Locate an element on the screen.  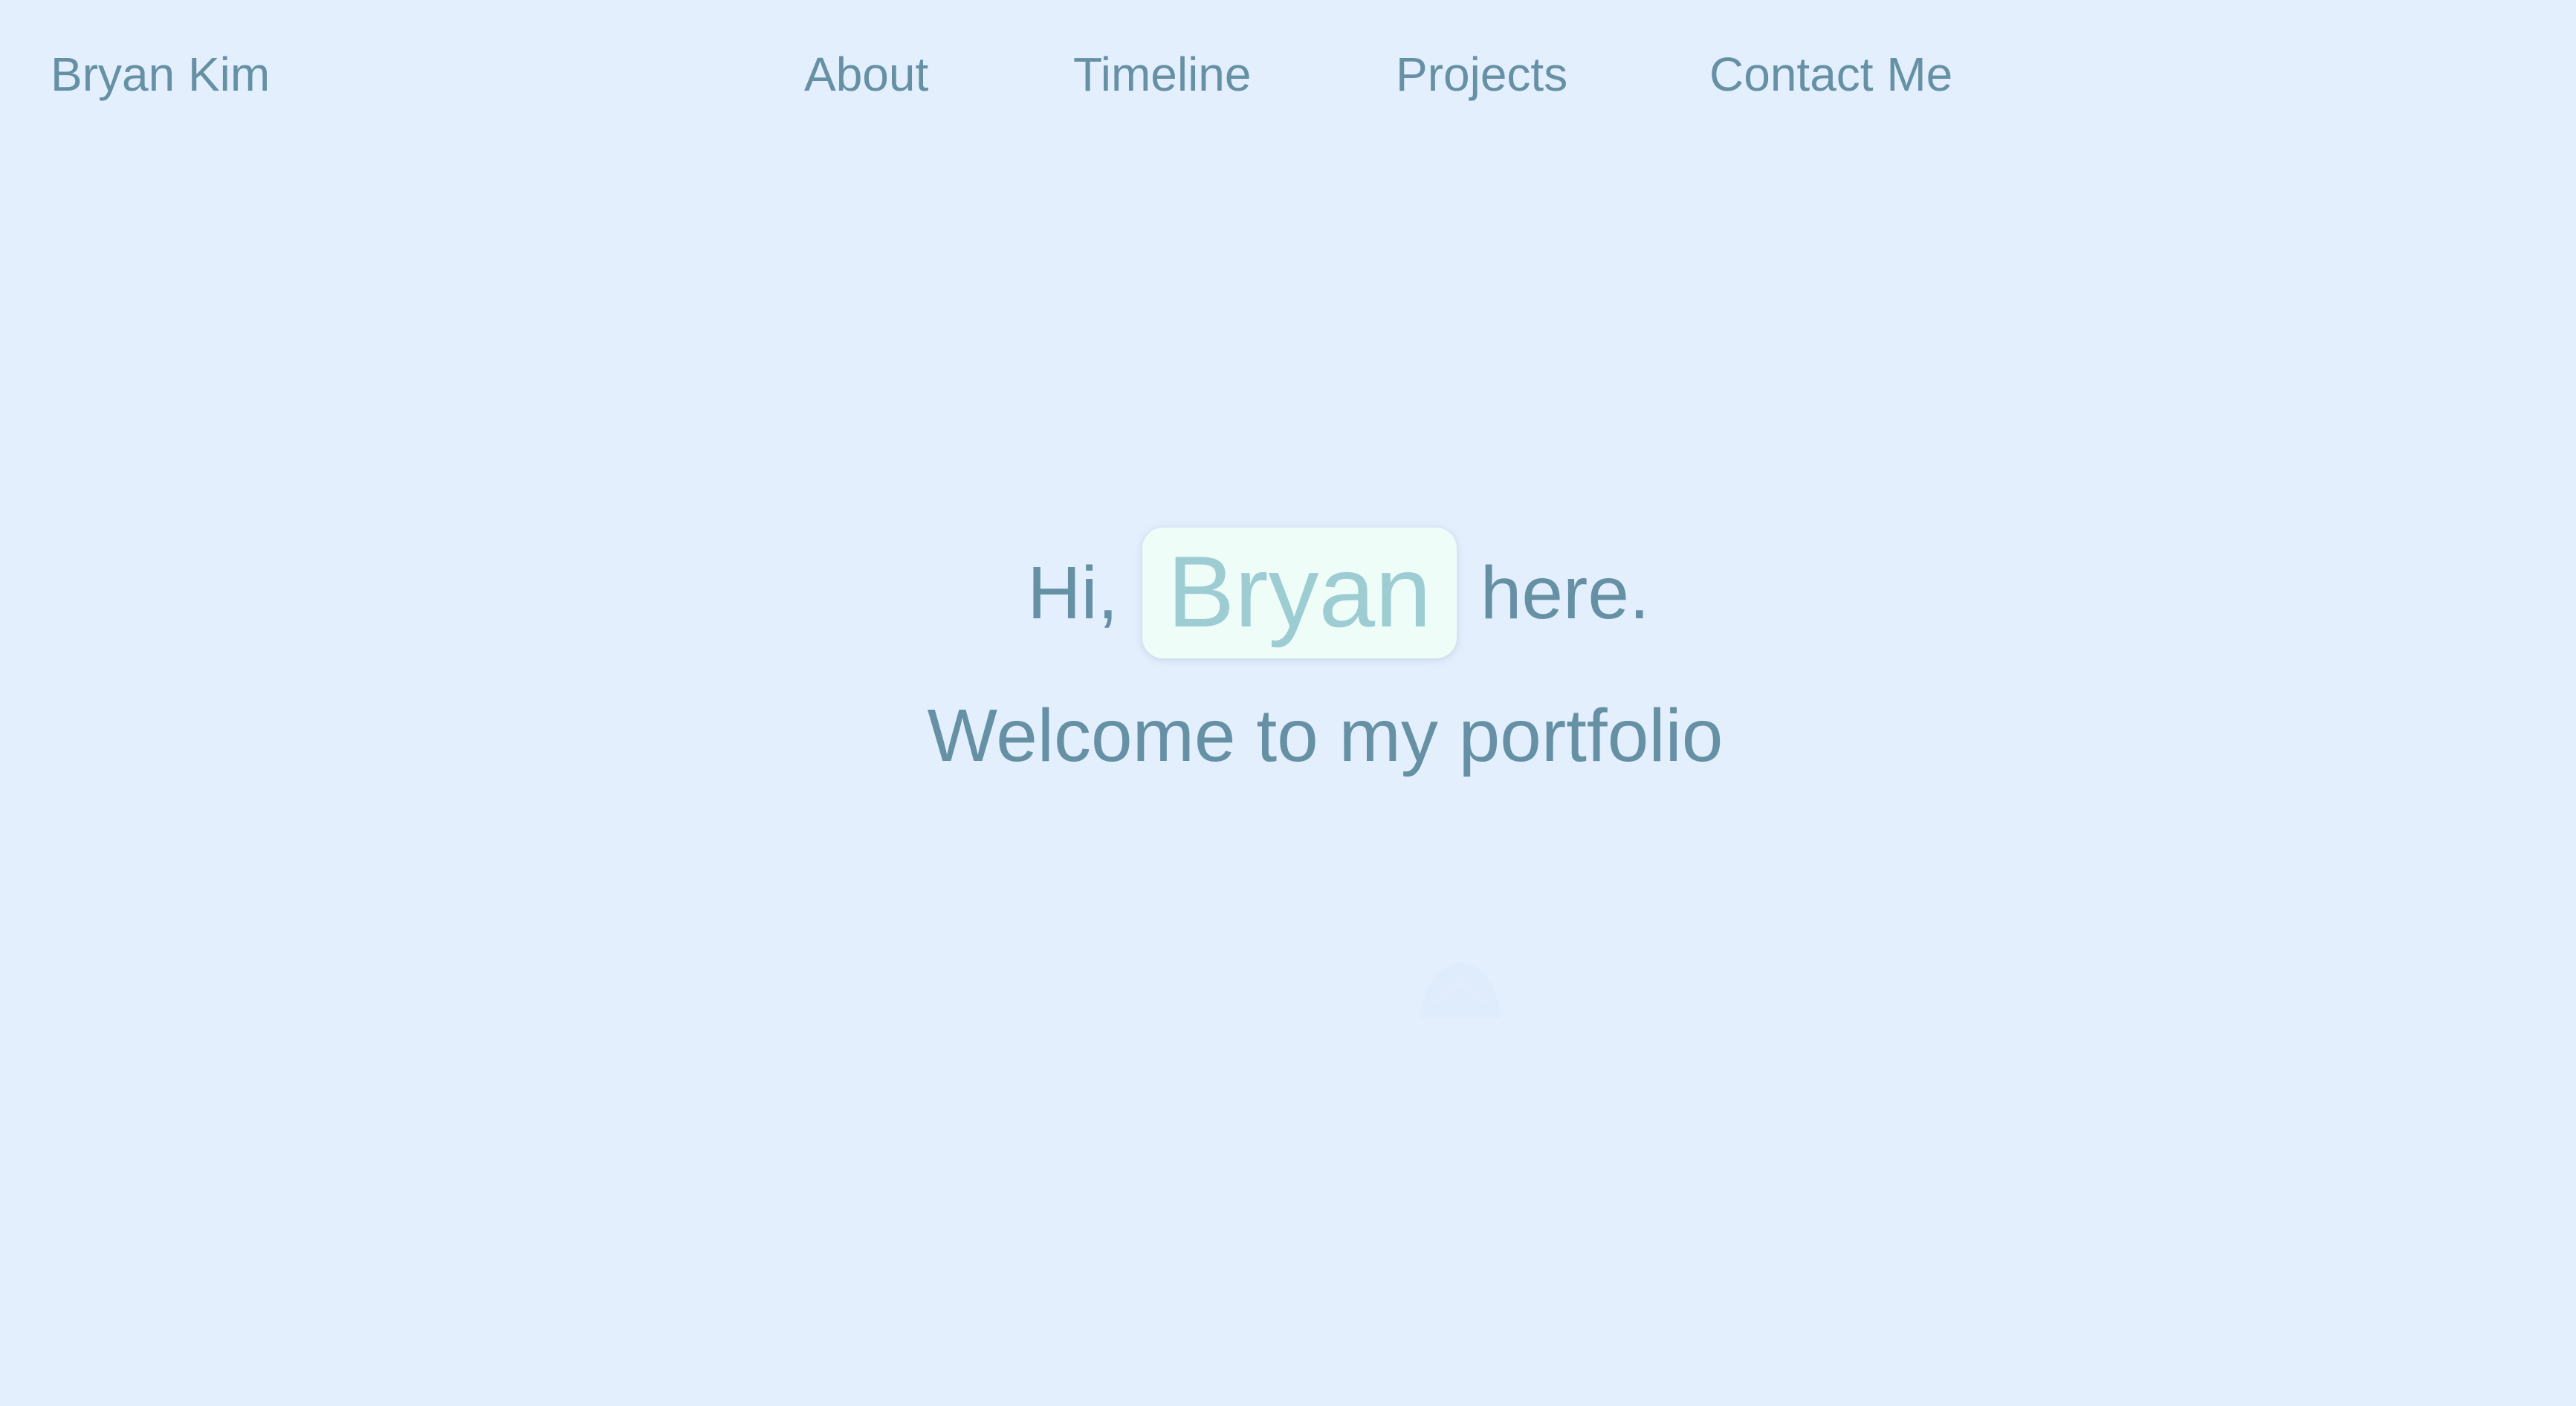
name-text: Bryan is located at coordinates (1299, 591).